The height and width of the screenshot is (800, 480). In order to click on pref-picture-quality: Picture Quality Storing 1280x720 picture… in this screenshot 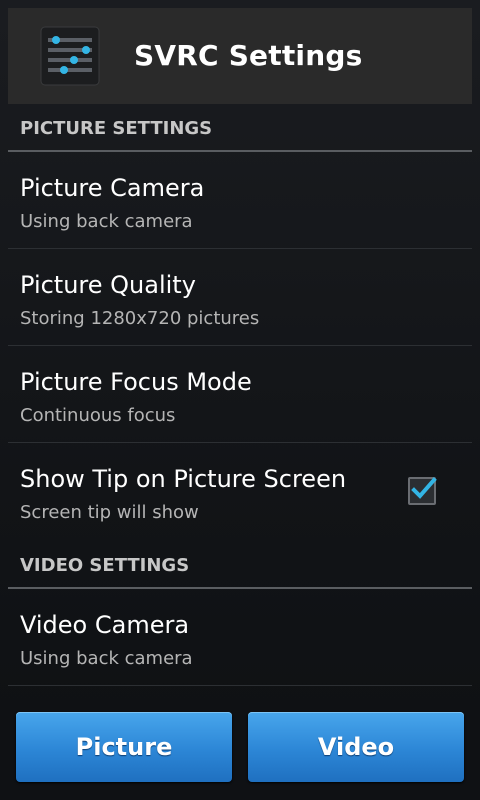, I will do `click(240, 297)`.